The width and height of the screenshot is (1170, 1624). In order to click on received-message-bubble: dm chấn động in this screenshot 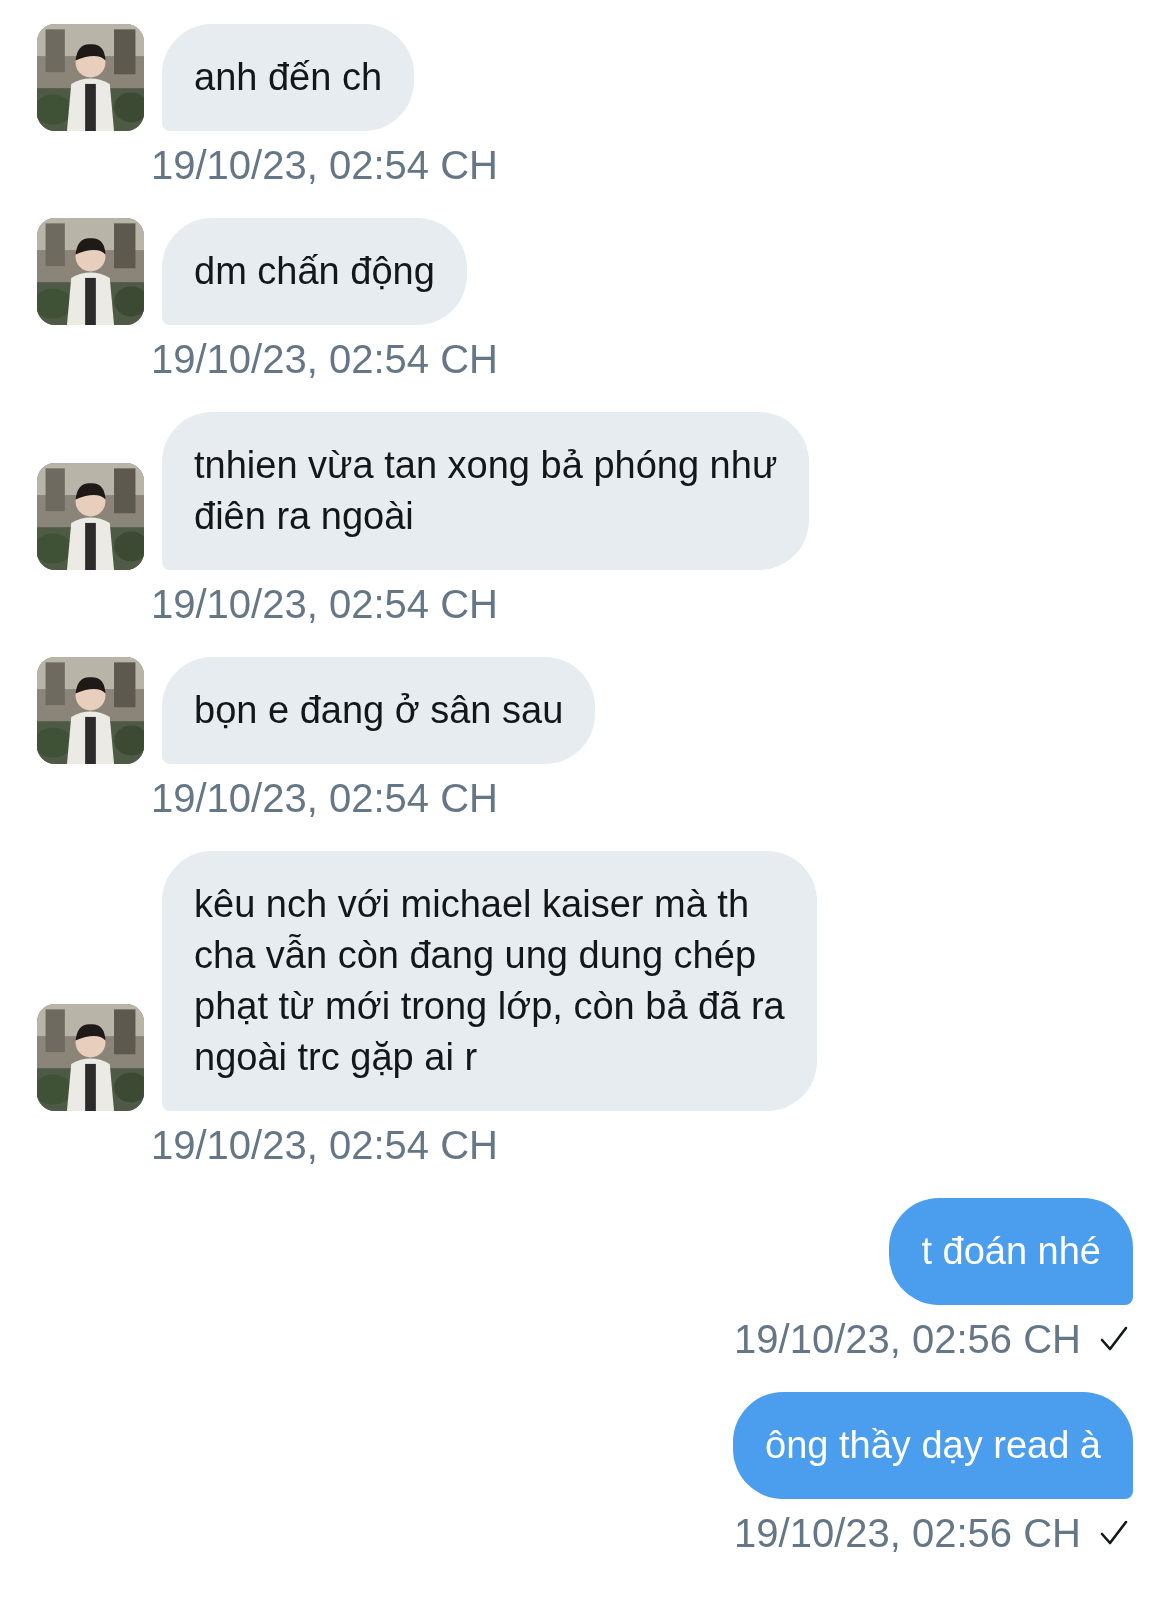, I will do `click(314, 271)`.